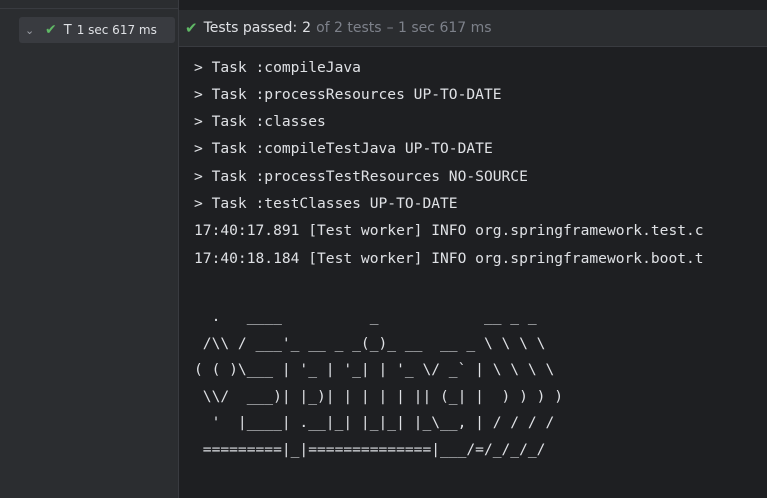  Describe the element at coordinates (89, 4) in the screenshot. I see `panel-divider` at that location.